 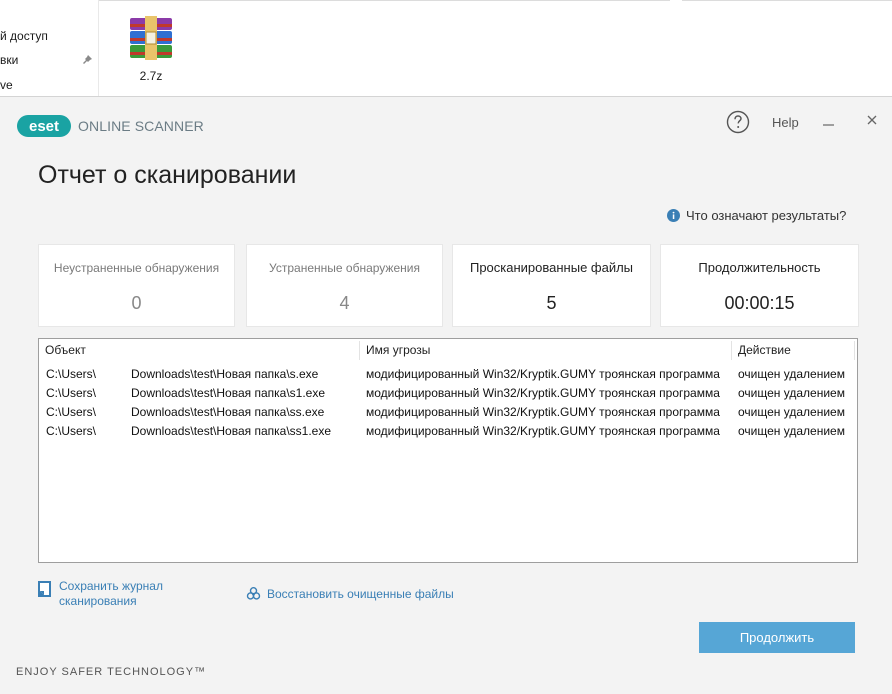 I want to click on close-icon, so click(x=872, y=120).